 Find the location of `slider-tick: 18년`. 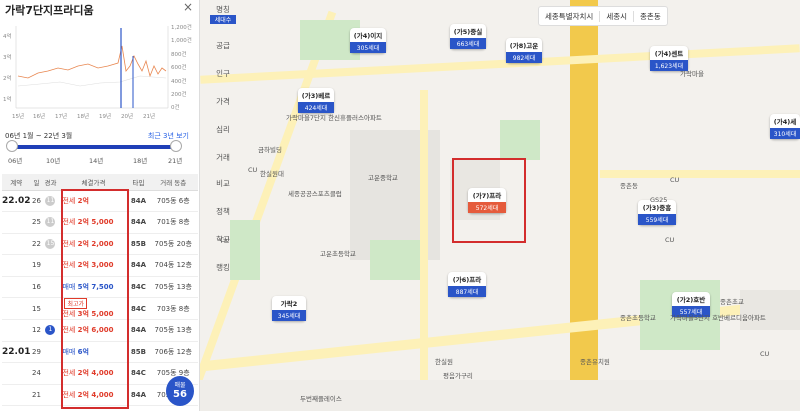

slider-tick: 18년 is located at coordinates (140, 161).